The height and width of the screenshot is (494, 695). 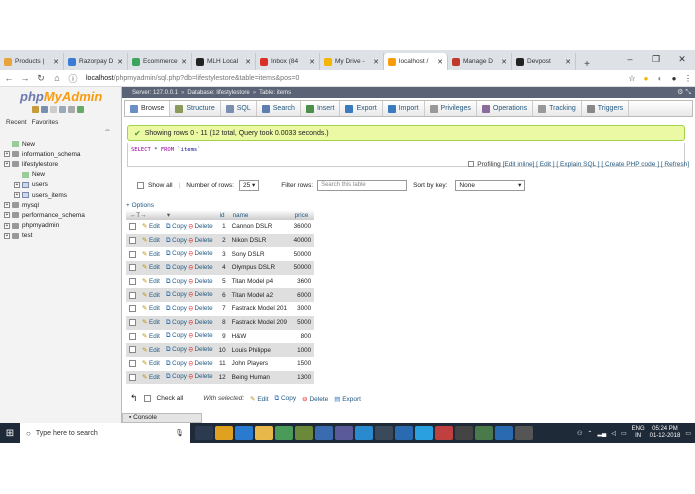 I want to click on reload-icon: ↻, so click(x=41, y=78).